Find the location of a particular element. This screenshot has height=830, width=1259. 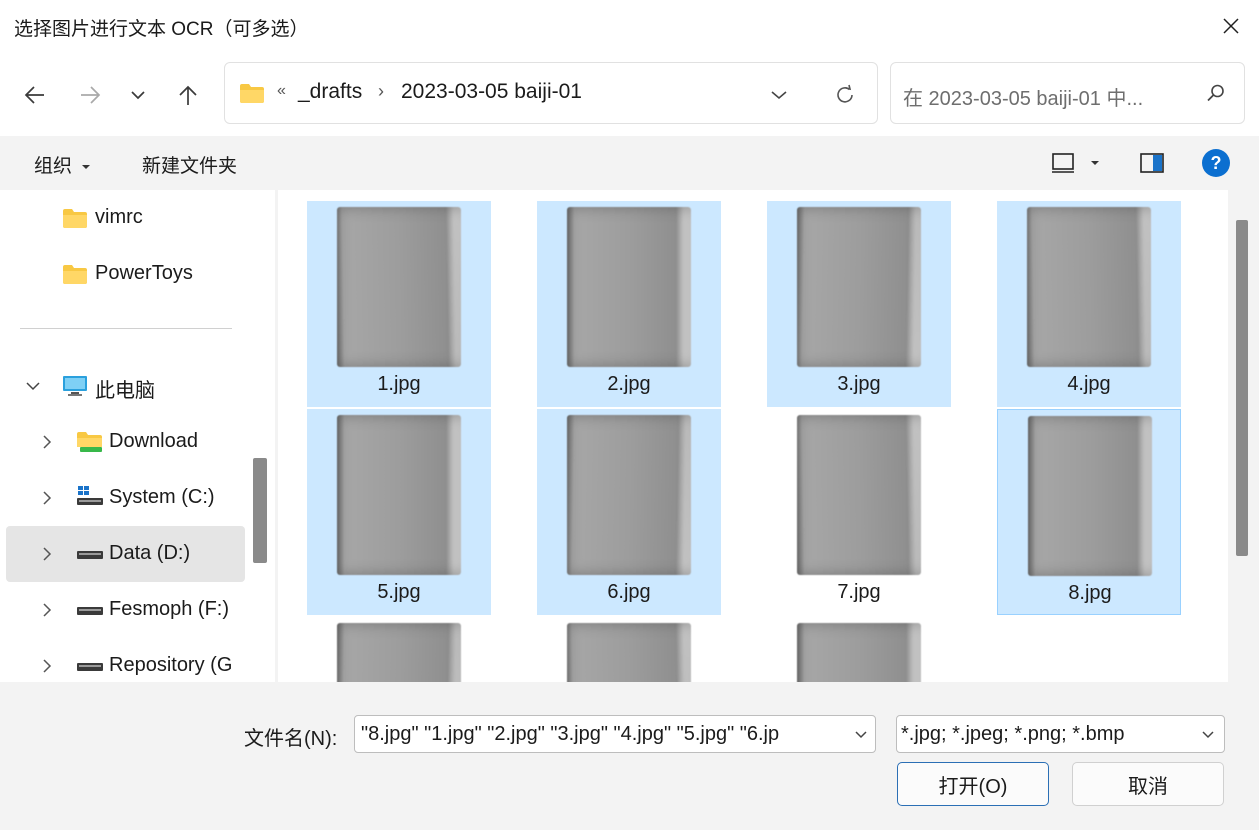

sidebar-item-vimrc: vimrc is located at coordinates (125, 218).